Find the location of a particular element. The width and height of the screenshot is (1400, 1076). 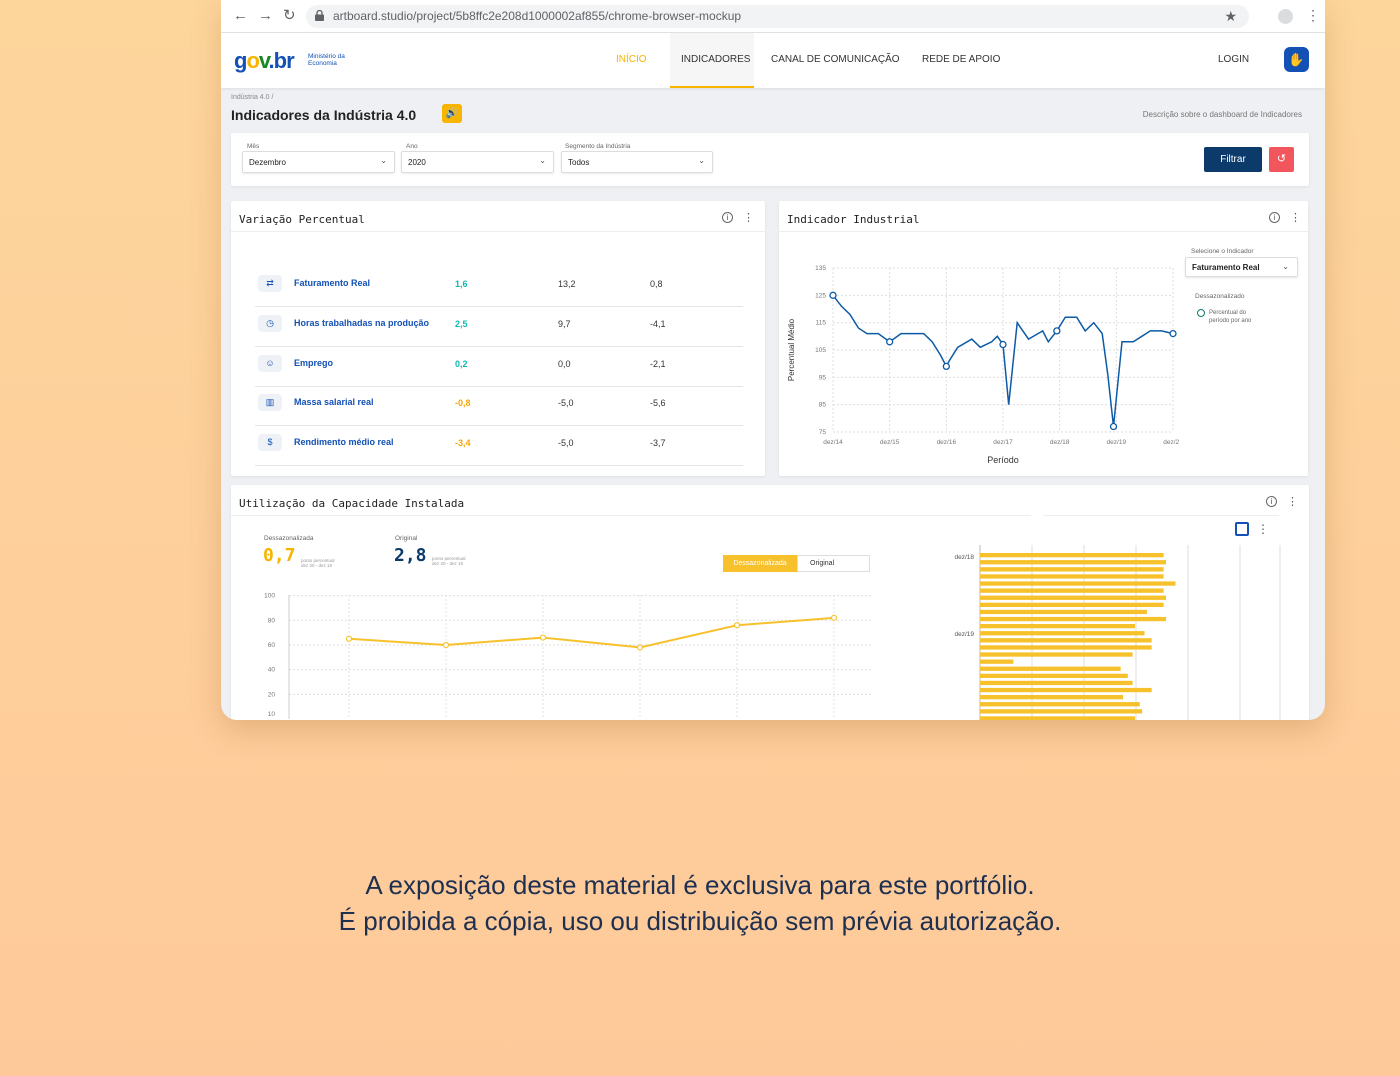

menu-item-rede: REDE DE APOIO is located at coordinates (961, 59).